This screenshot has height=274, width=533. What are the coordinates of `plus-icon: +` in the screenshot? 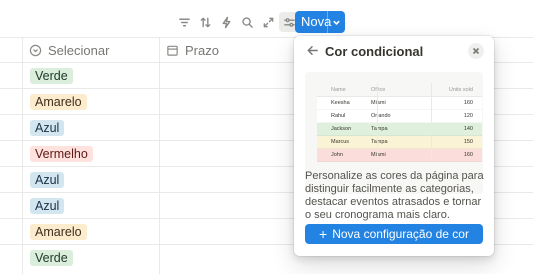 It's located at (323, 234).